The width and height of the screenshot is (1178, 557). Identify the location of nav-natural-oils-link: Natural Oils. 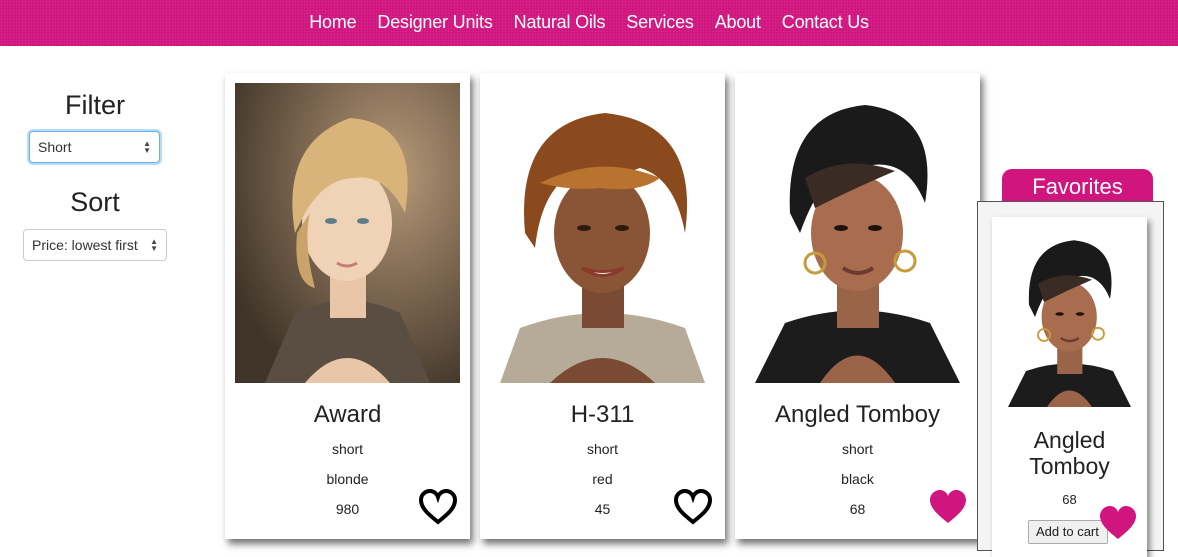
(560, 22).